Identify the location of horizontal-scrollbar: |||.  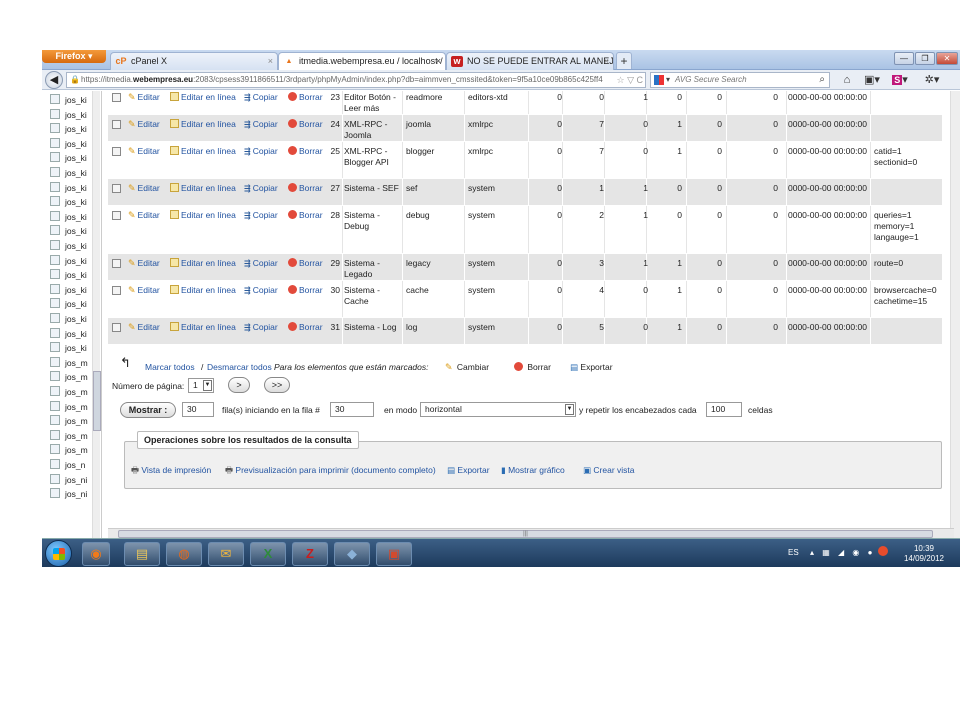
(531, 533).